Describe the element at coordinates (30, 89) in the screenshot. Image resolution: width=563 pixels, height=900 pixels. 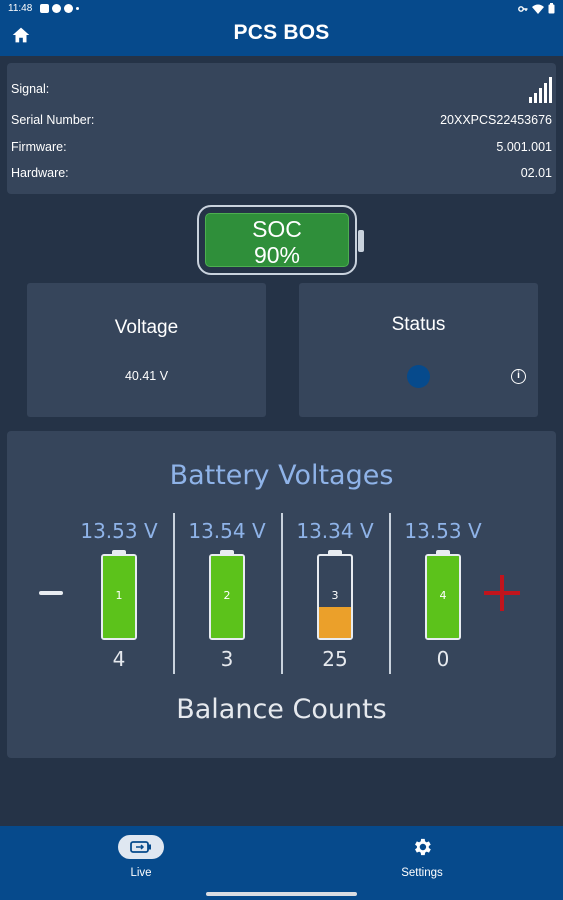
I see `signal-label: Signal:` at that location.